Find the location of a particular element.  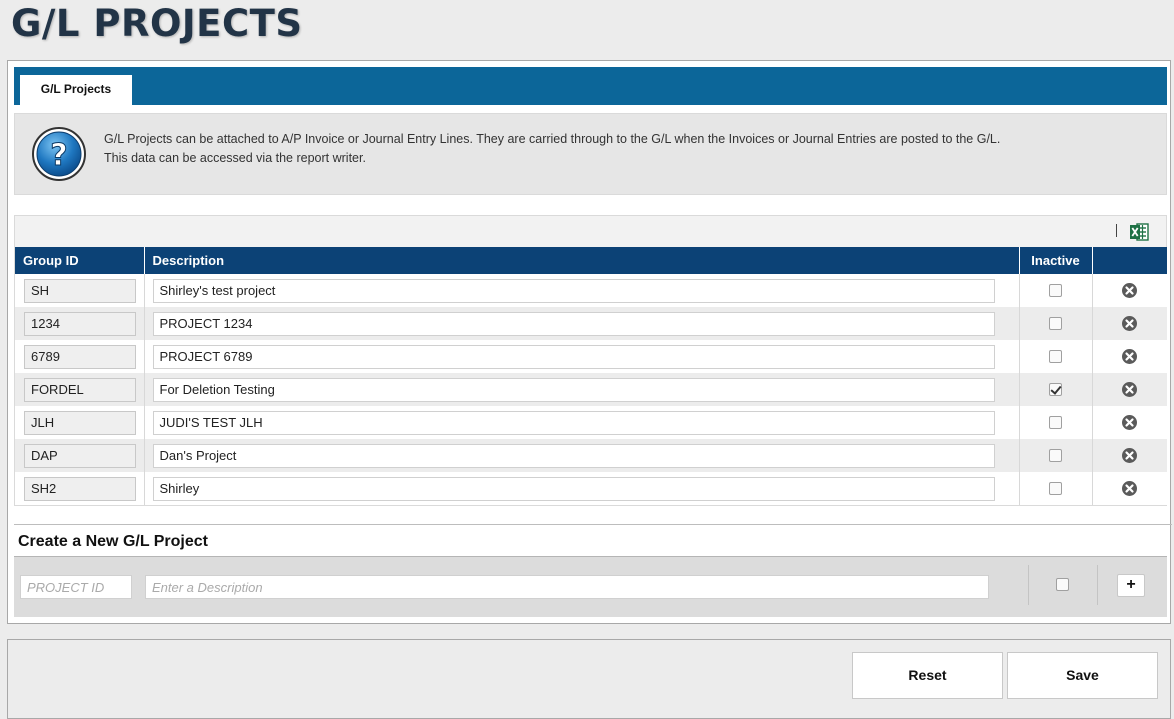

col-header-description: Description is located at coordinates (582, 260).